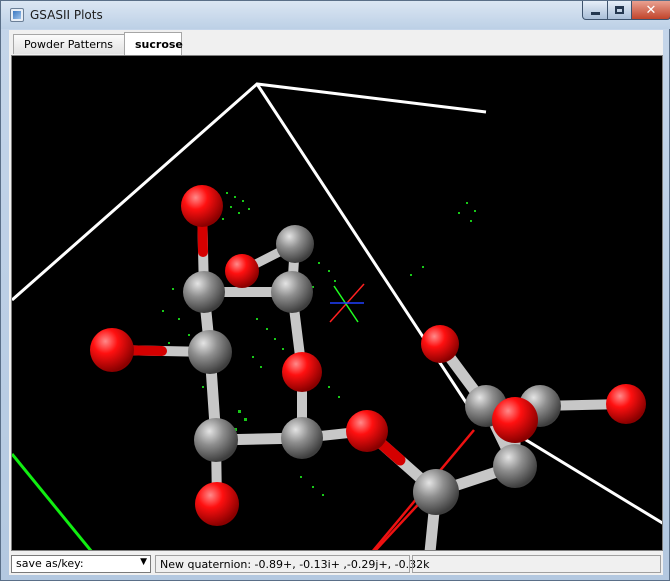 The width and height of the screenshot is (670, 581). I want to click on status-field-empty, so click(536, 564).